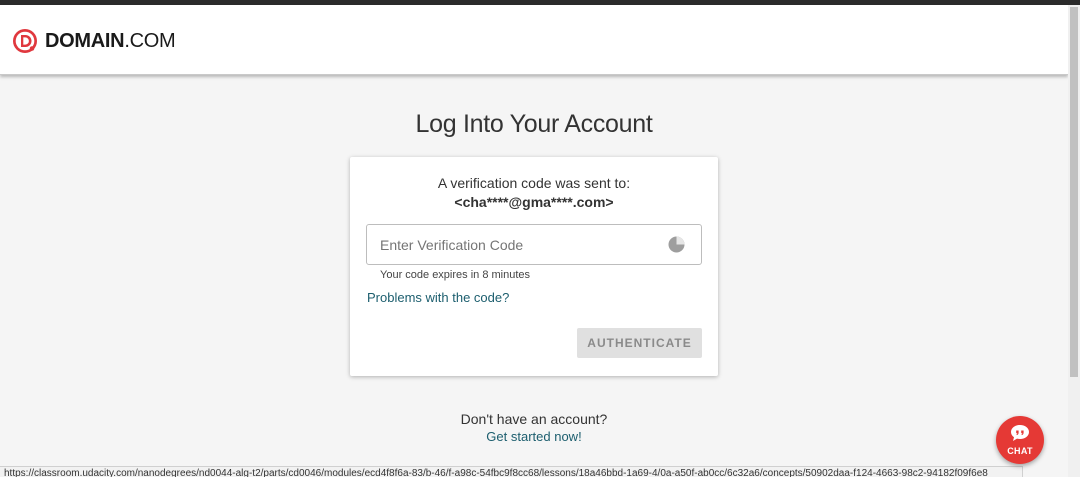 This screenshot has height=477, width=1080. Describe the element at coordinates (1020, 451) in the screenshot. I see `chat-label: CHAT` at that location.